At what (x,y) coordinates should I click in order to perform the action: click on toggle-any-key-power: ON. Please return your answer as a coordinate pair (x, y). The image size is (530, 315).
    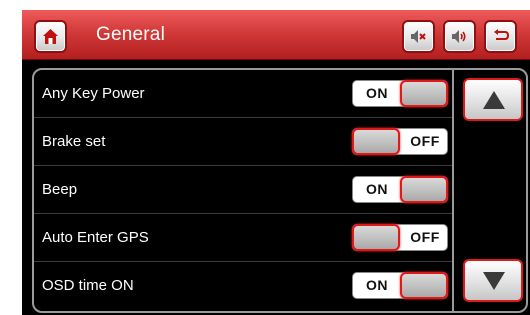
    Looking at the image, I should click on (400, 93).